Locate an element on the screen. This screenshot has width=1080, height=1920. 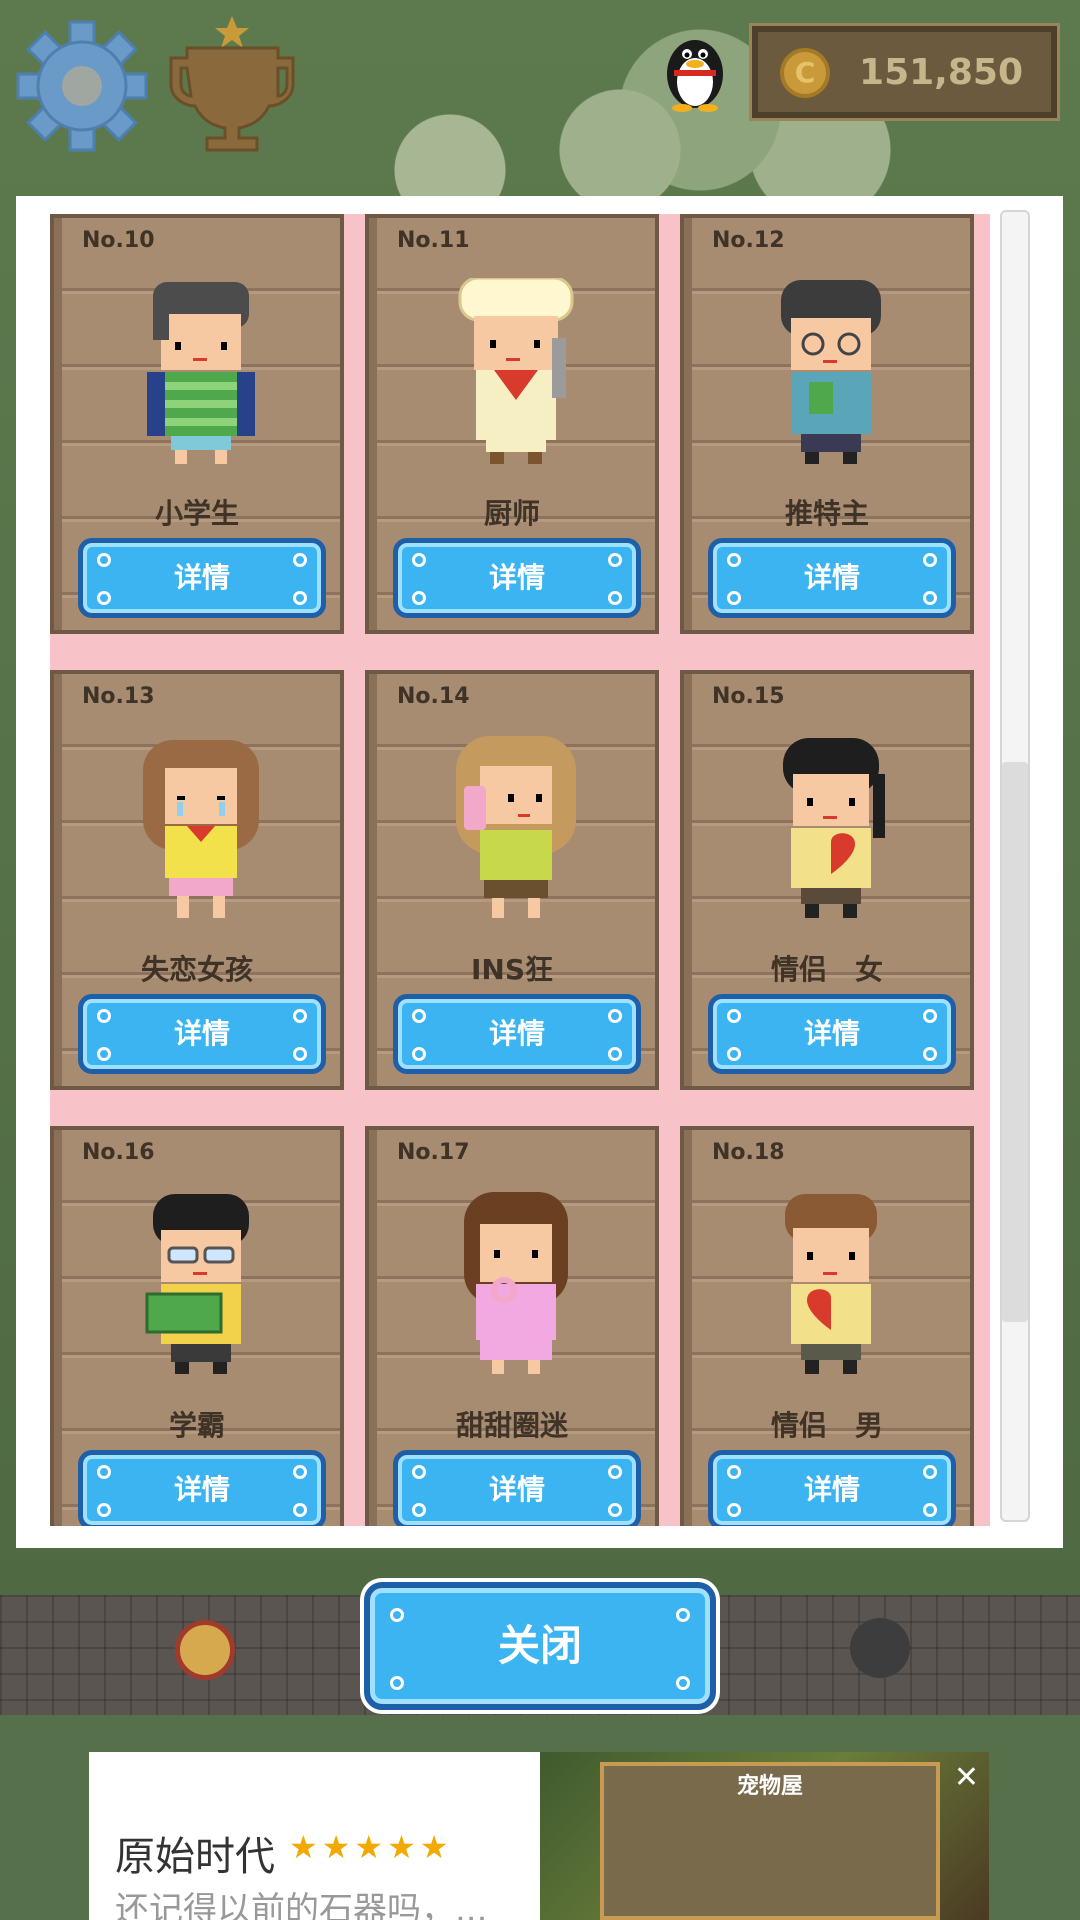
card-number: No.11 is located at coordinates (433, 240).